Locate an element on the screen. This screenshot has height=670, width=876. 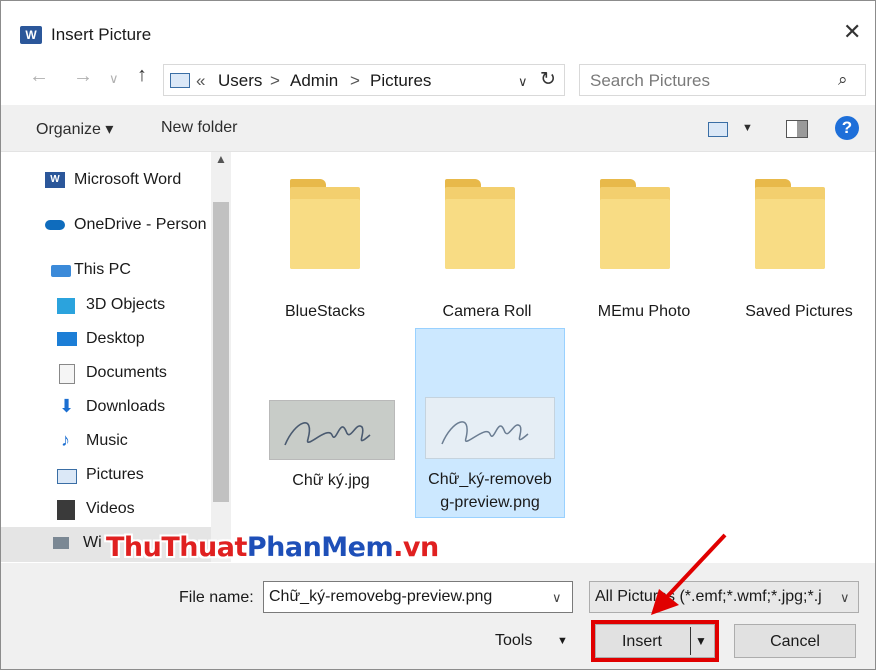
title-bar: W Insert Picture ✕ is located at coordinates (438, 24).